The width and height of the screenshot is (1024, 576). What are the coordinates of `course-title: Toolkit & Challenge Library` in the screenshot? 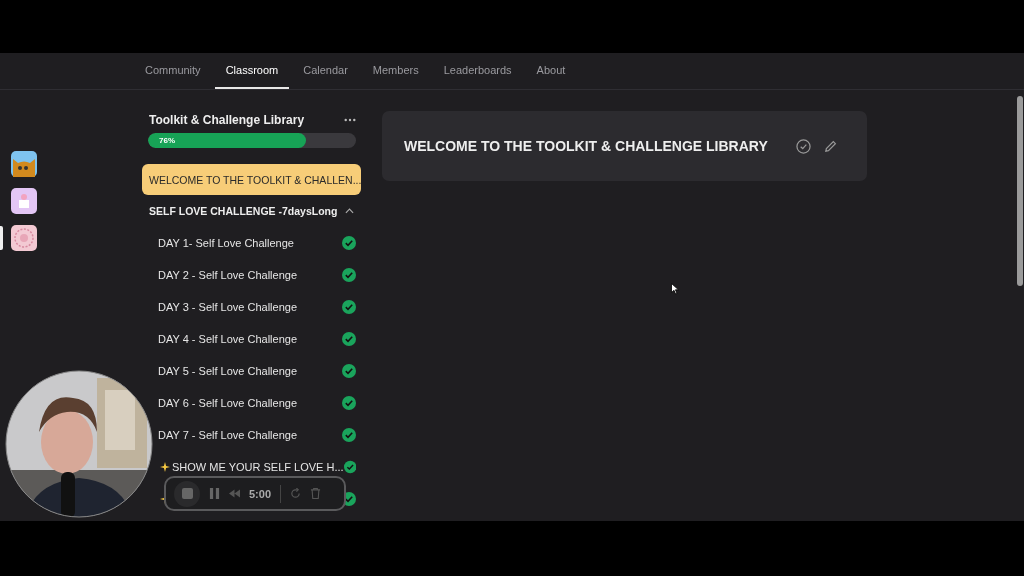 It's located at (227, 120).